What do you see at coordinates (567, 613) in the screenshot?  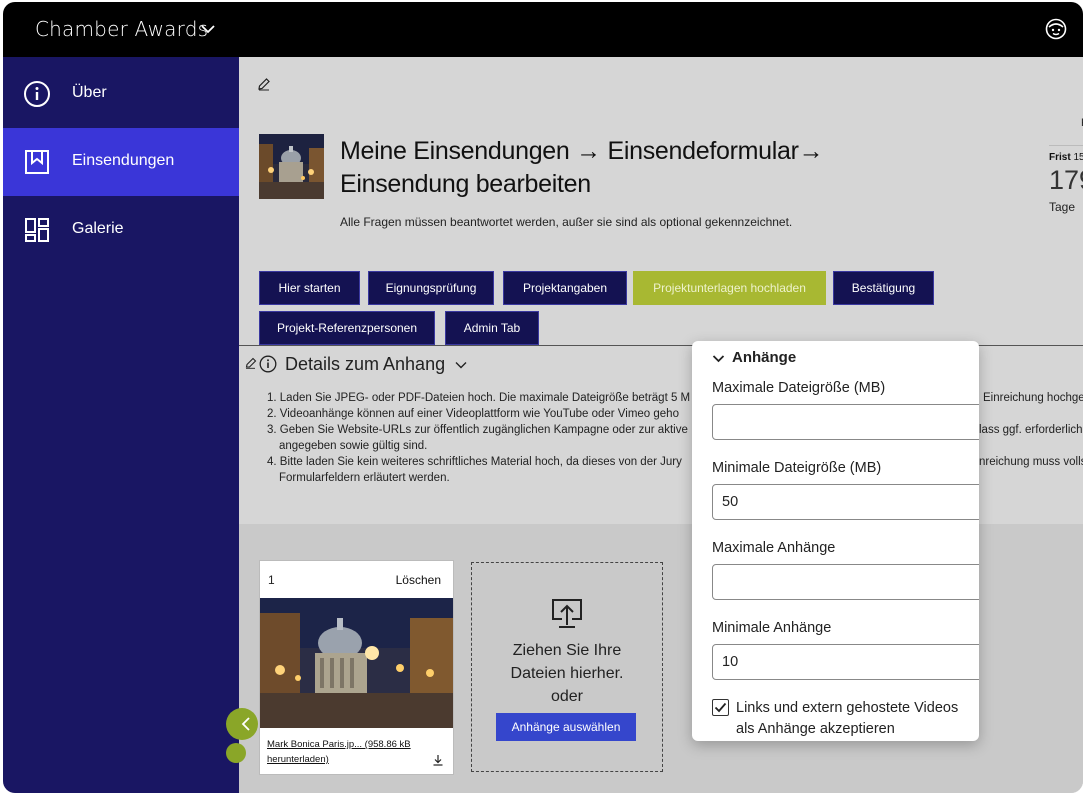 I see `upload-icon` at bounding box center [567, 613].